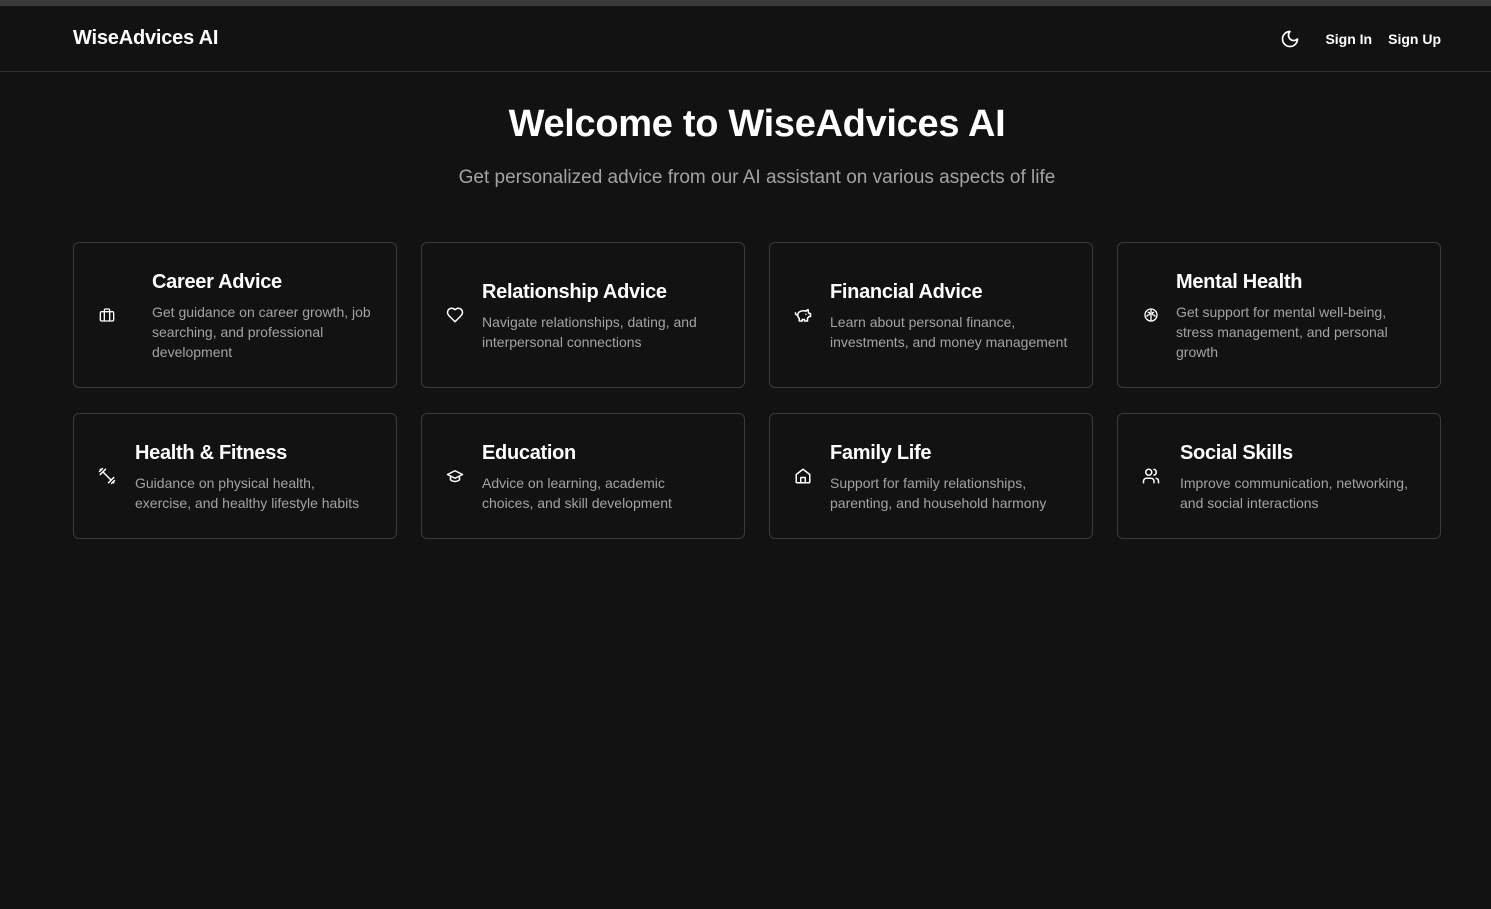  Describe the element at coordinates (107, 476) in the screenshot. I see `dumbbell-icon` at that location.